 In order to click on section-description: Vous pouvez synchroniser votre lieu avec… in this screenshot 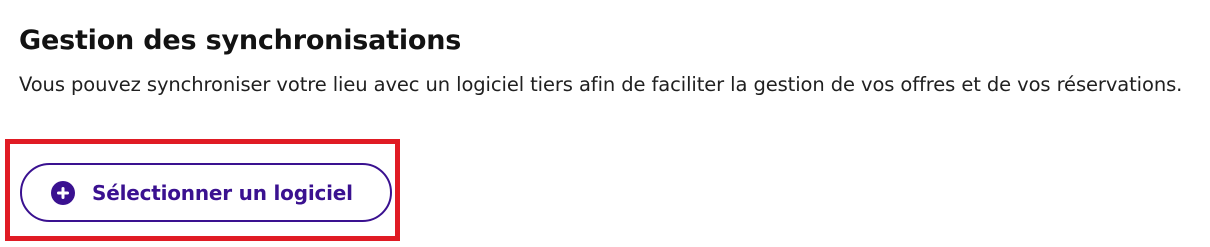, I will do `click(601, 84)`.